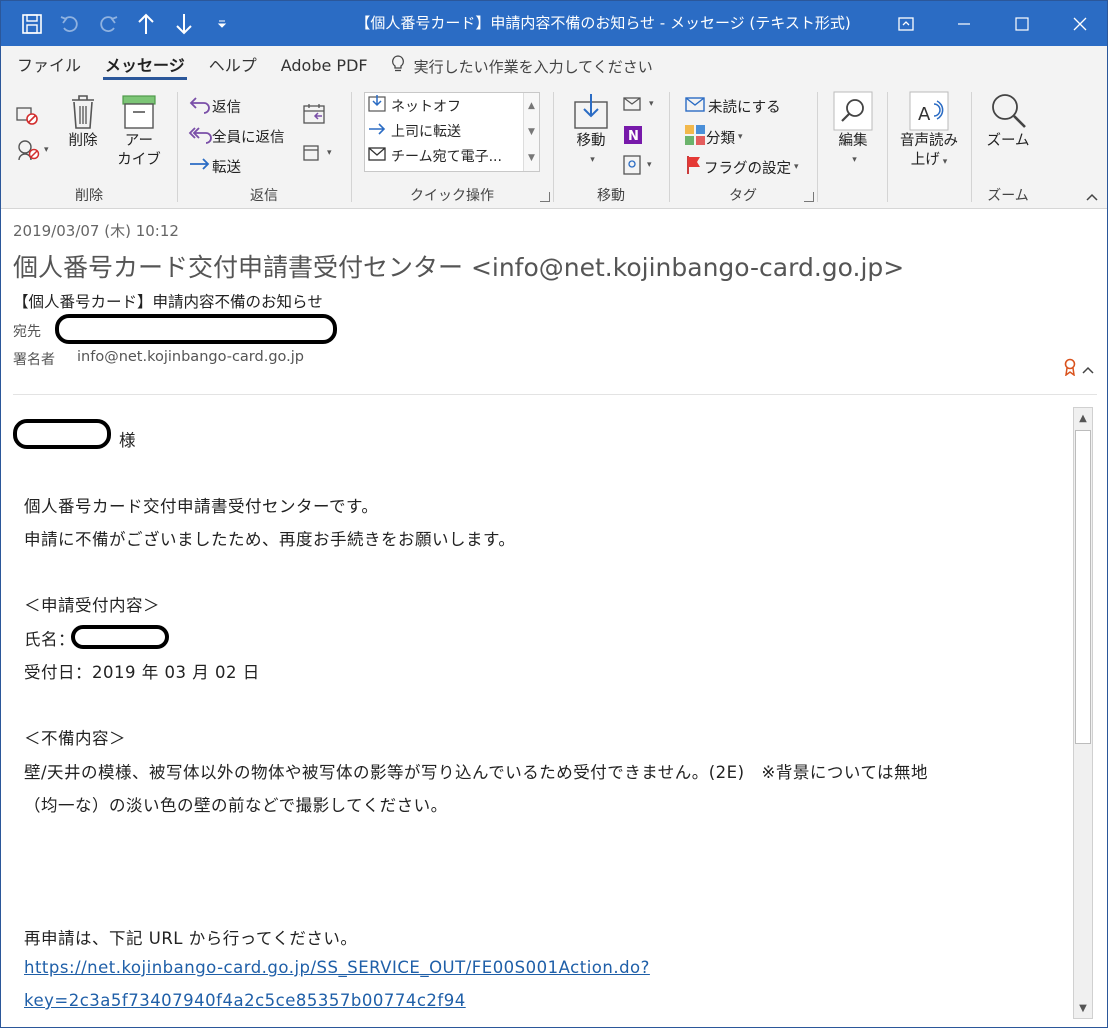 Image resolution: width=1108 pixels, height=1028 pixels. Describe the element at coordinates (696, 106) in the screenshot. I see `unread-mail-icon` at that location.